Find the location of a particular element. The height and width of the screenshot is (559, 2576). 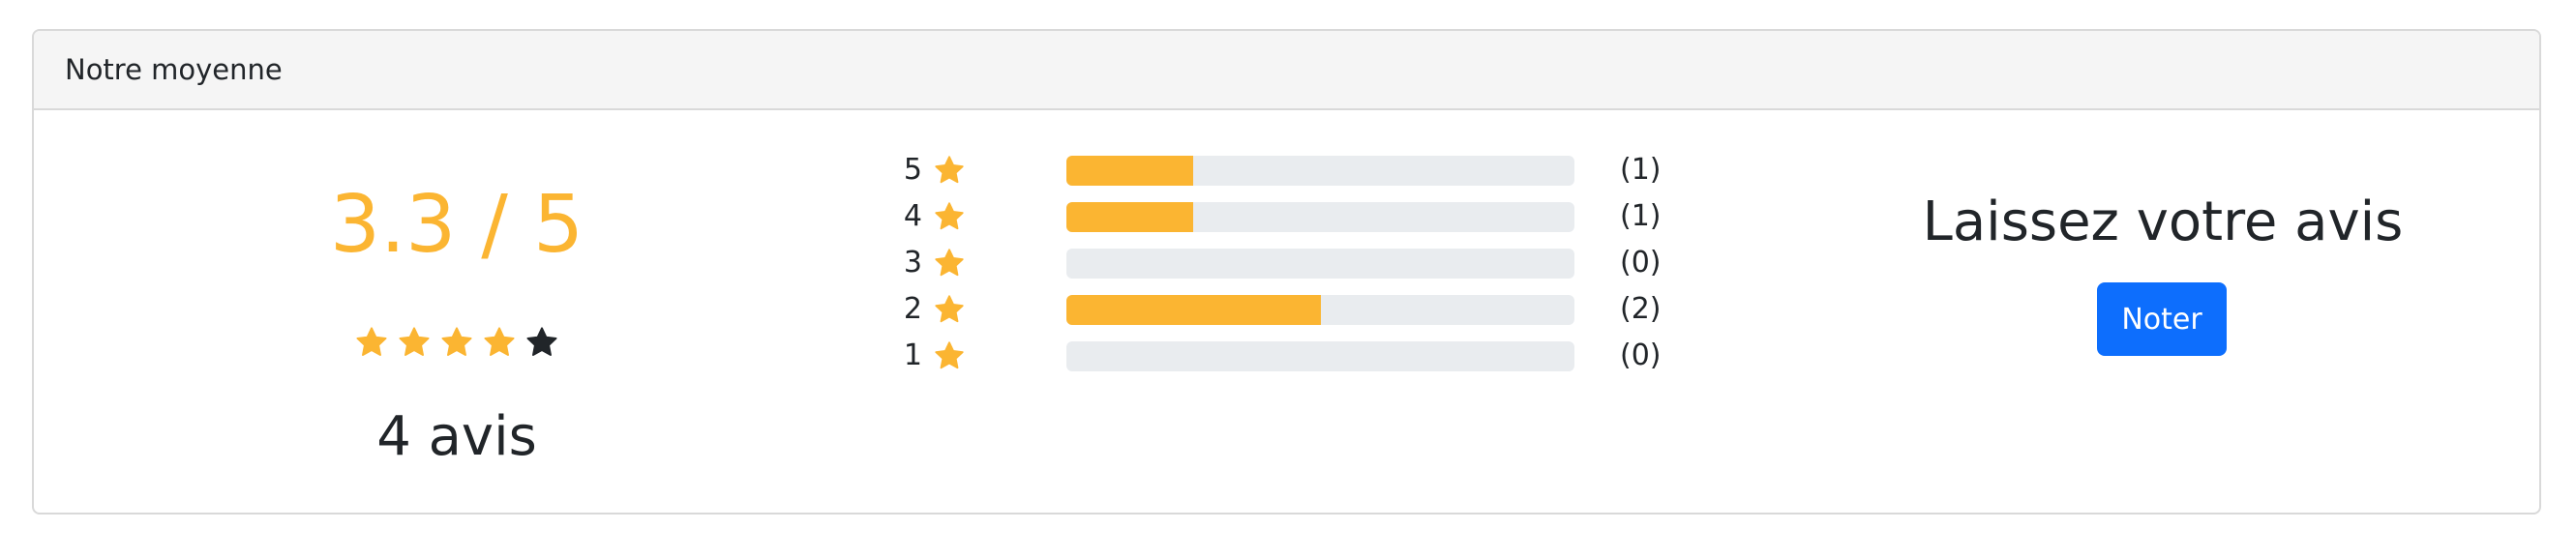

card-title: Notre moyenne is located at coordinates (174, 69).